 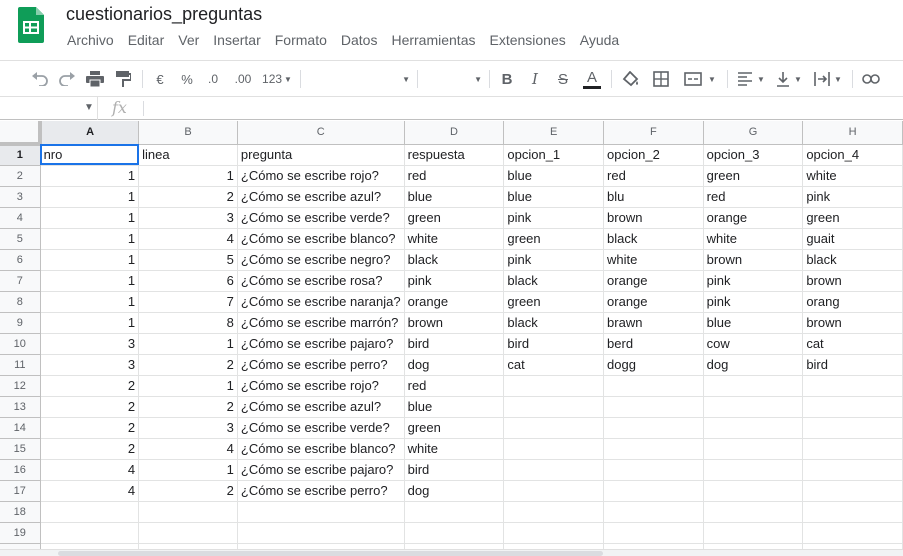 I want to click on cell-b10: 1, so click(x=188, y=344).